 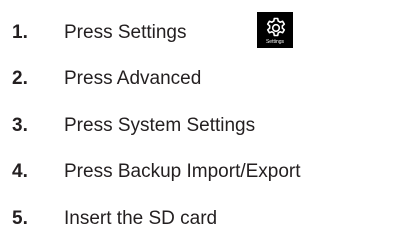 I want to click on step-4: 4. Press Backup Import/Export, so click(x=156, y=172).